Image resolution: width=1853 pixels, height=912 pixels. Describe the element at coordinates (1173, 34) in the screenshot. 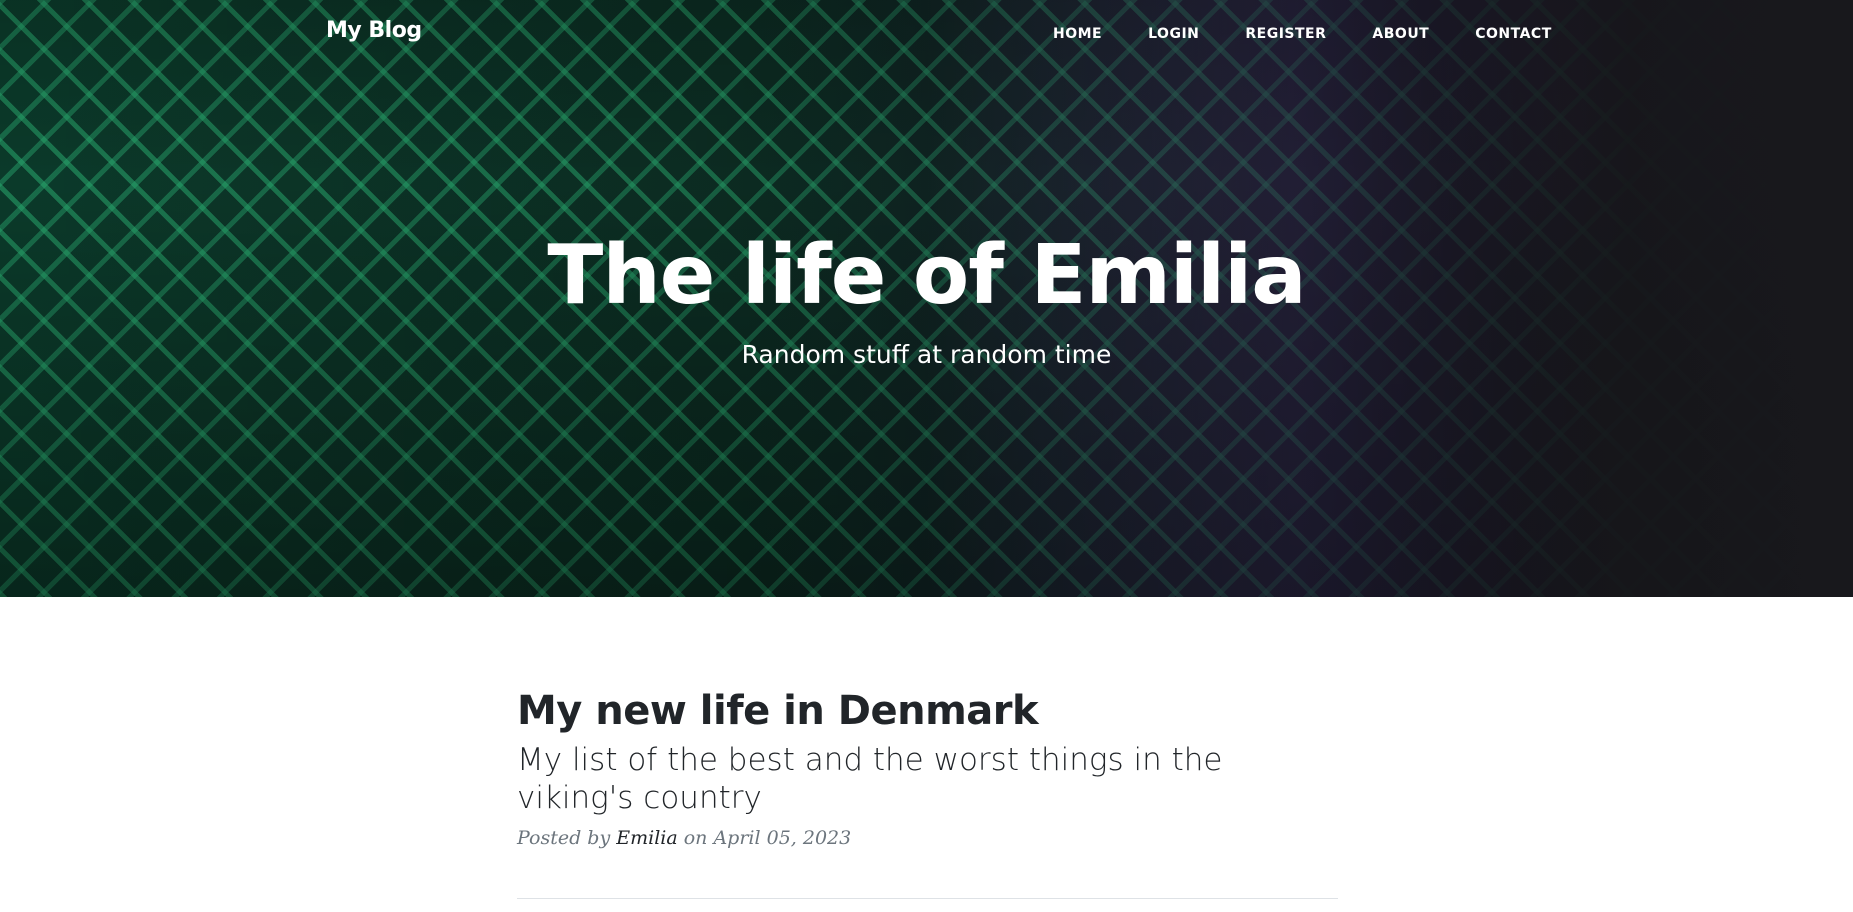

I see `nav-login-link: LOGIN` at that location.